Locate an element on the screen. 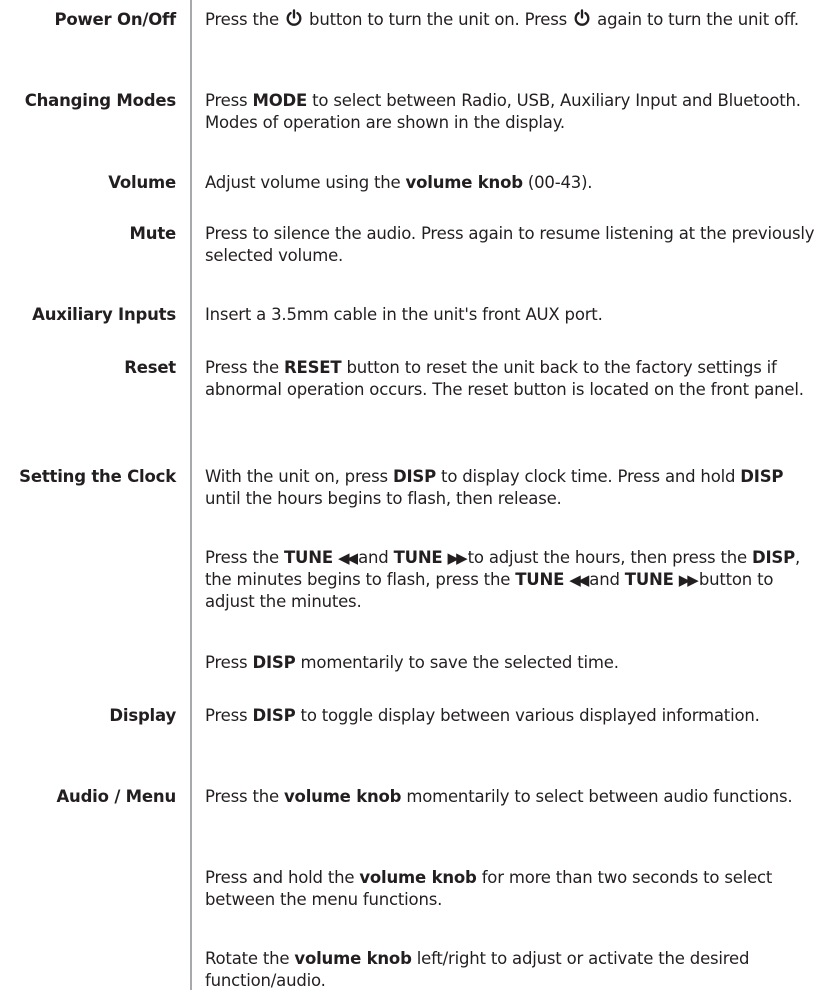  term-reset: Reset is located at coordinates (150, 367).